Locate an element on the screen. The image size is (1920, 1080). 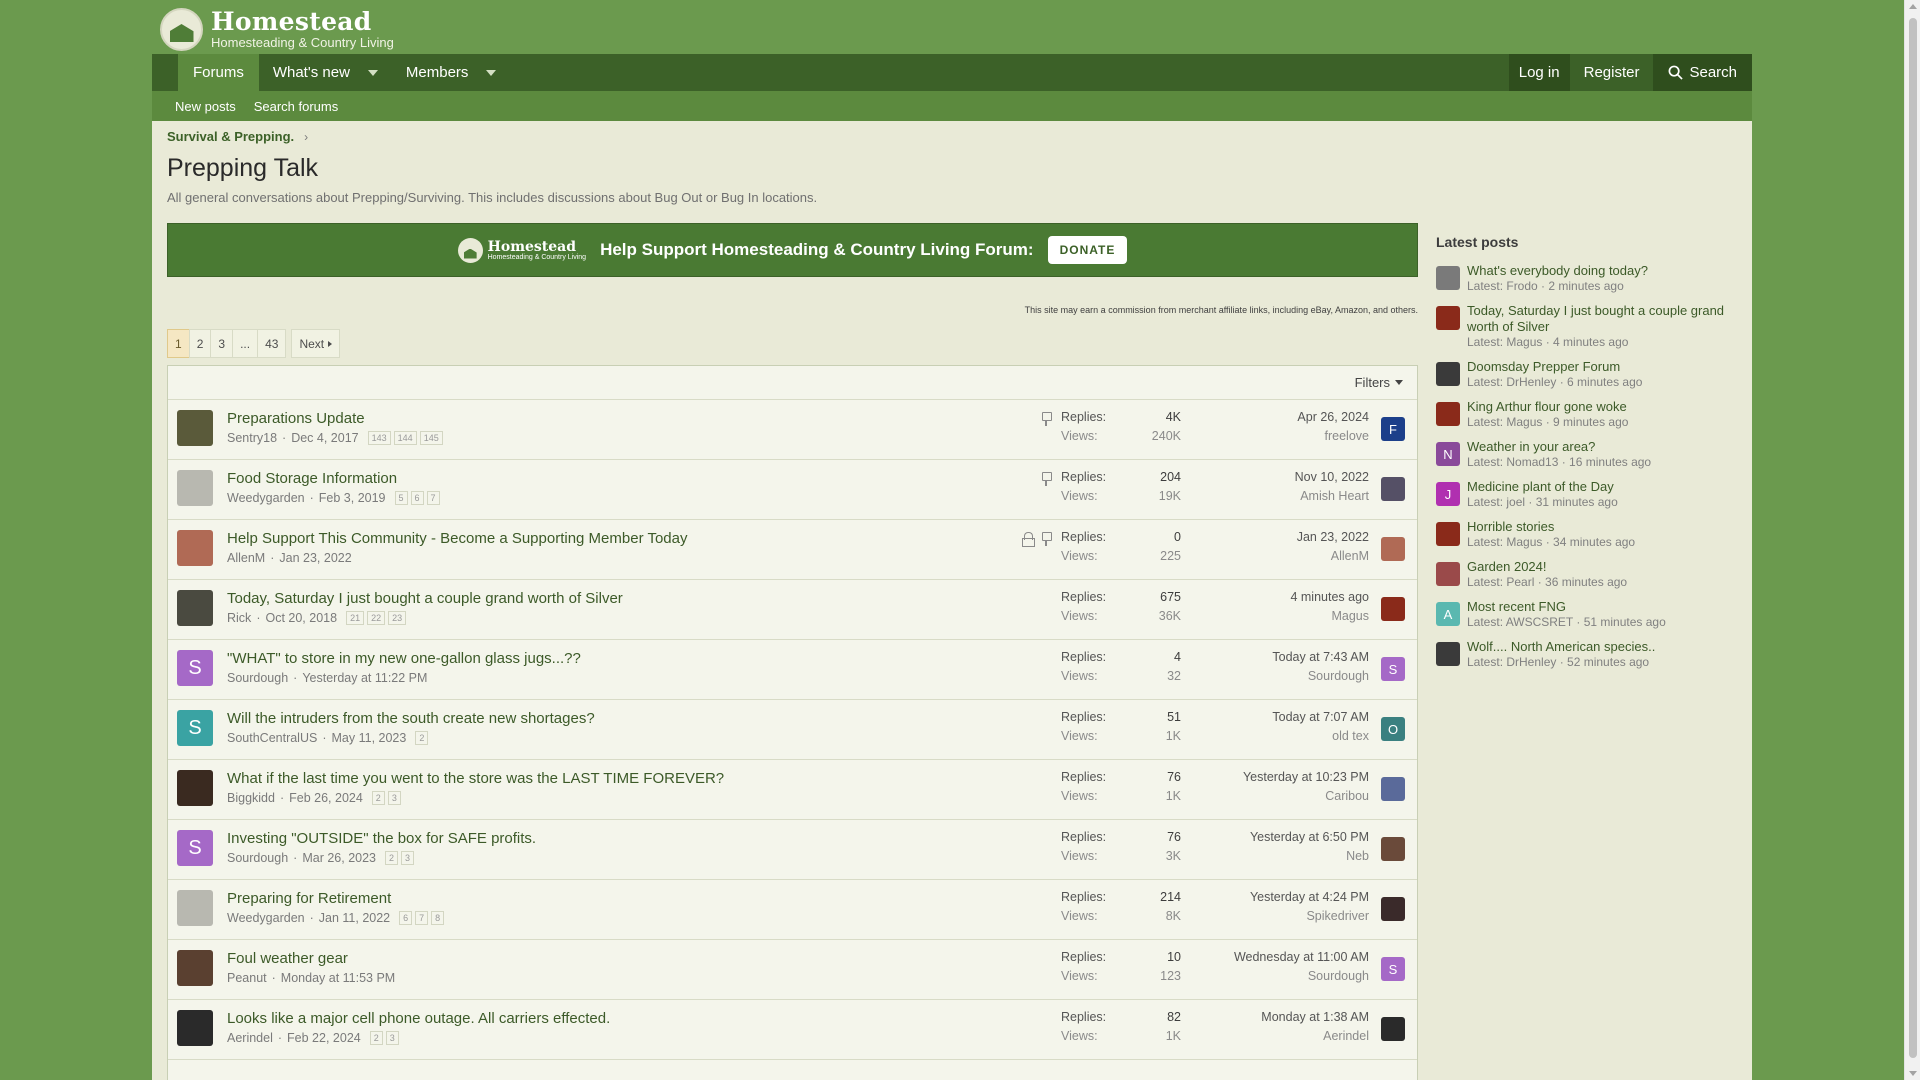
page-link: 2 is located at coordinates (200, 343).